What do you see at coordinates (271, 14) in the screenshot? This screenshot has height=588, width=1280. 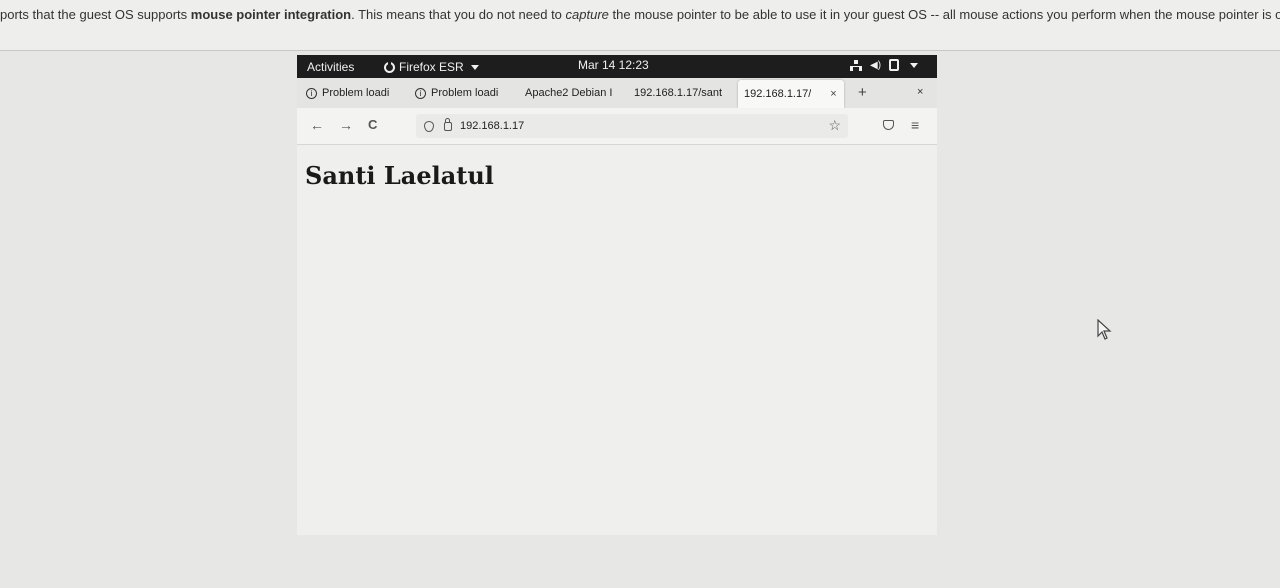 I see `notice-bold-text: mouse pointer integration` at bounding box center [271, 14].